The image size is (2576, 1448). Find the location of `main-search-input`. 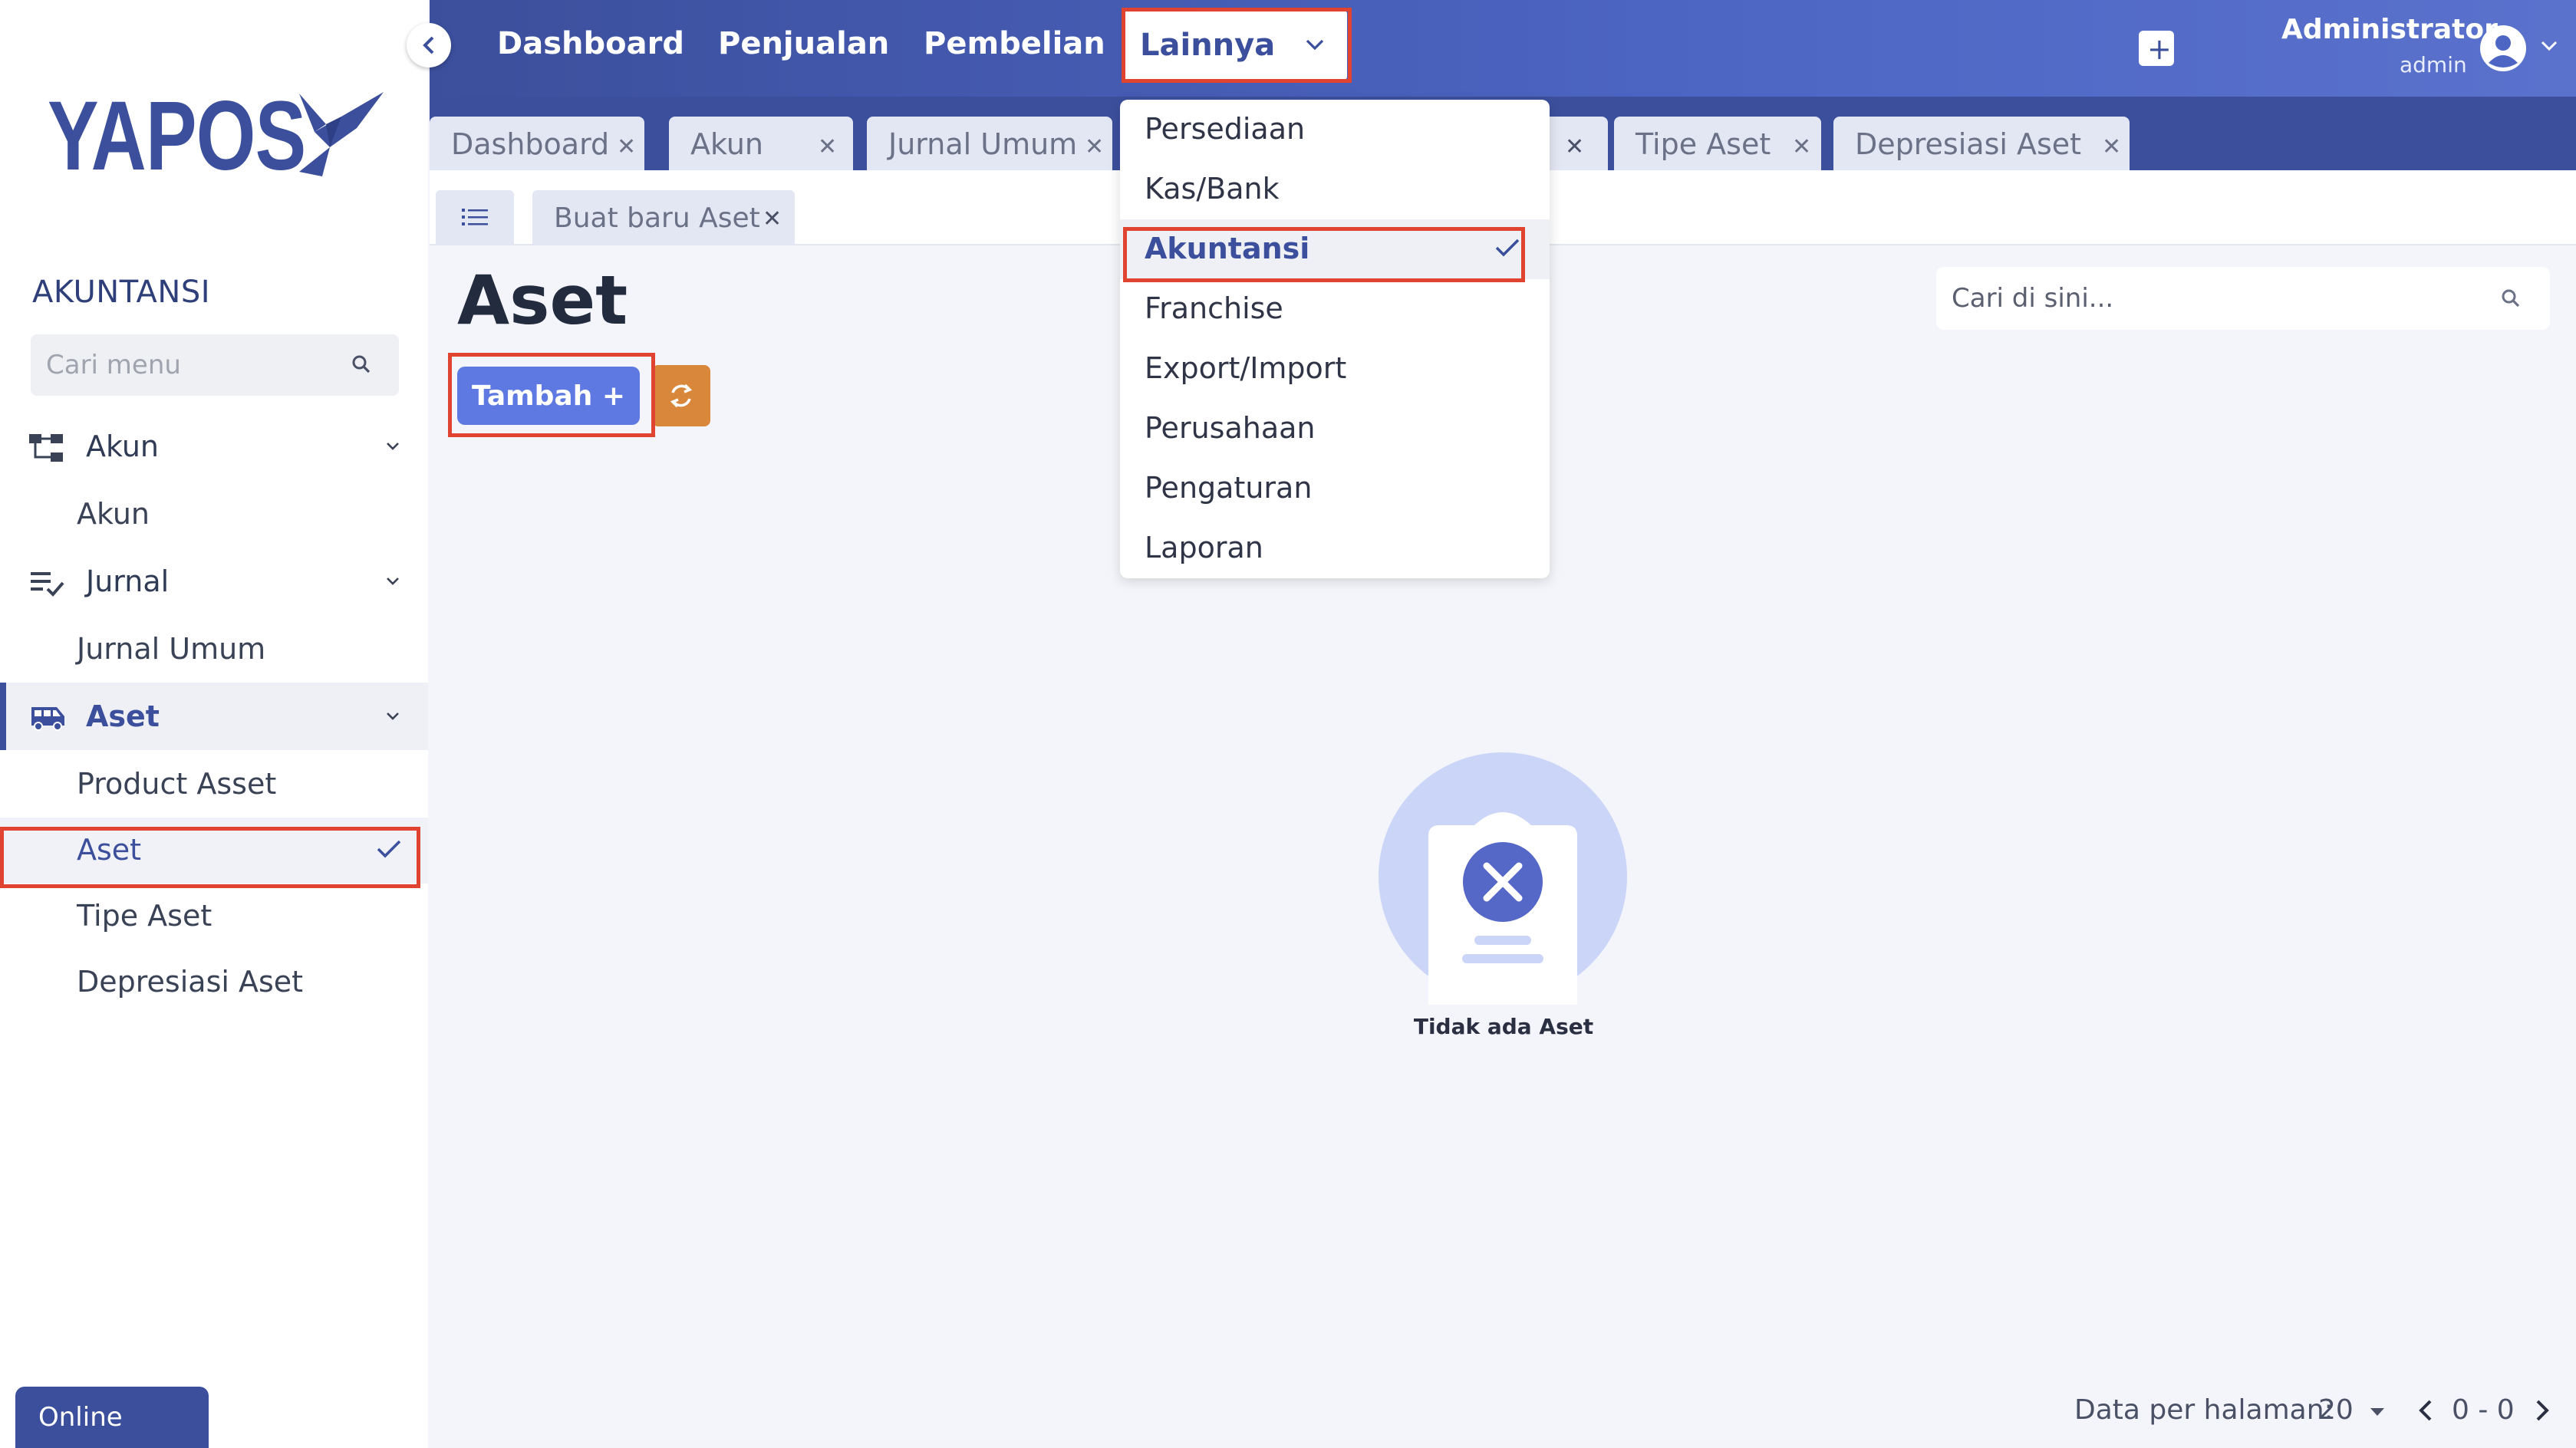

main-search-input is located at coordinates (2197, 298).